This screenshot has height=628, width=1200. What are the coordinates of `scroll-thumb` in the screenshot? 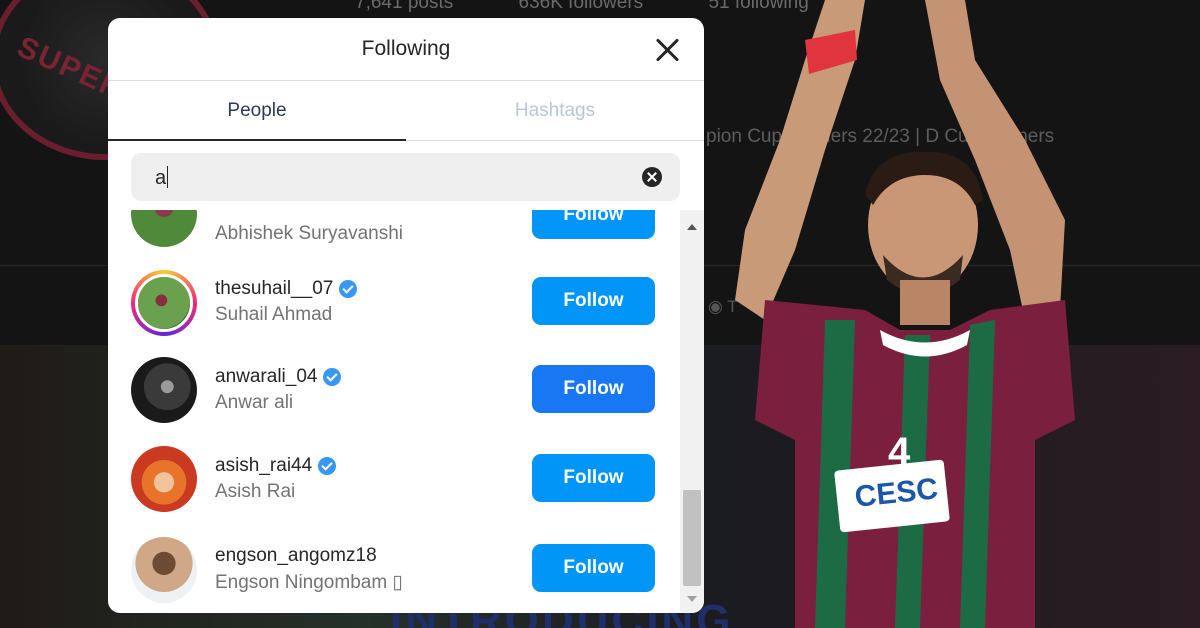 It's located at (692, 538).